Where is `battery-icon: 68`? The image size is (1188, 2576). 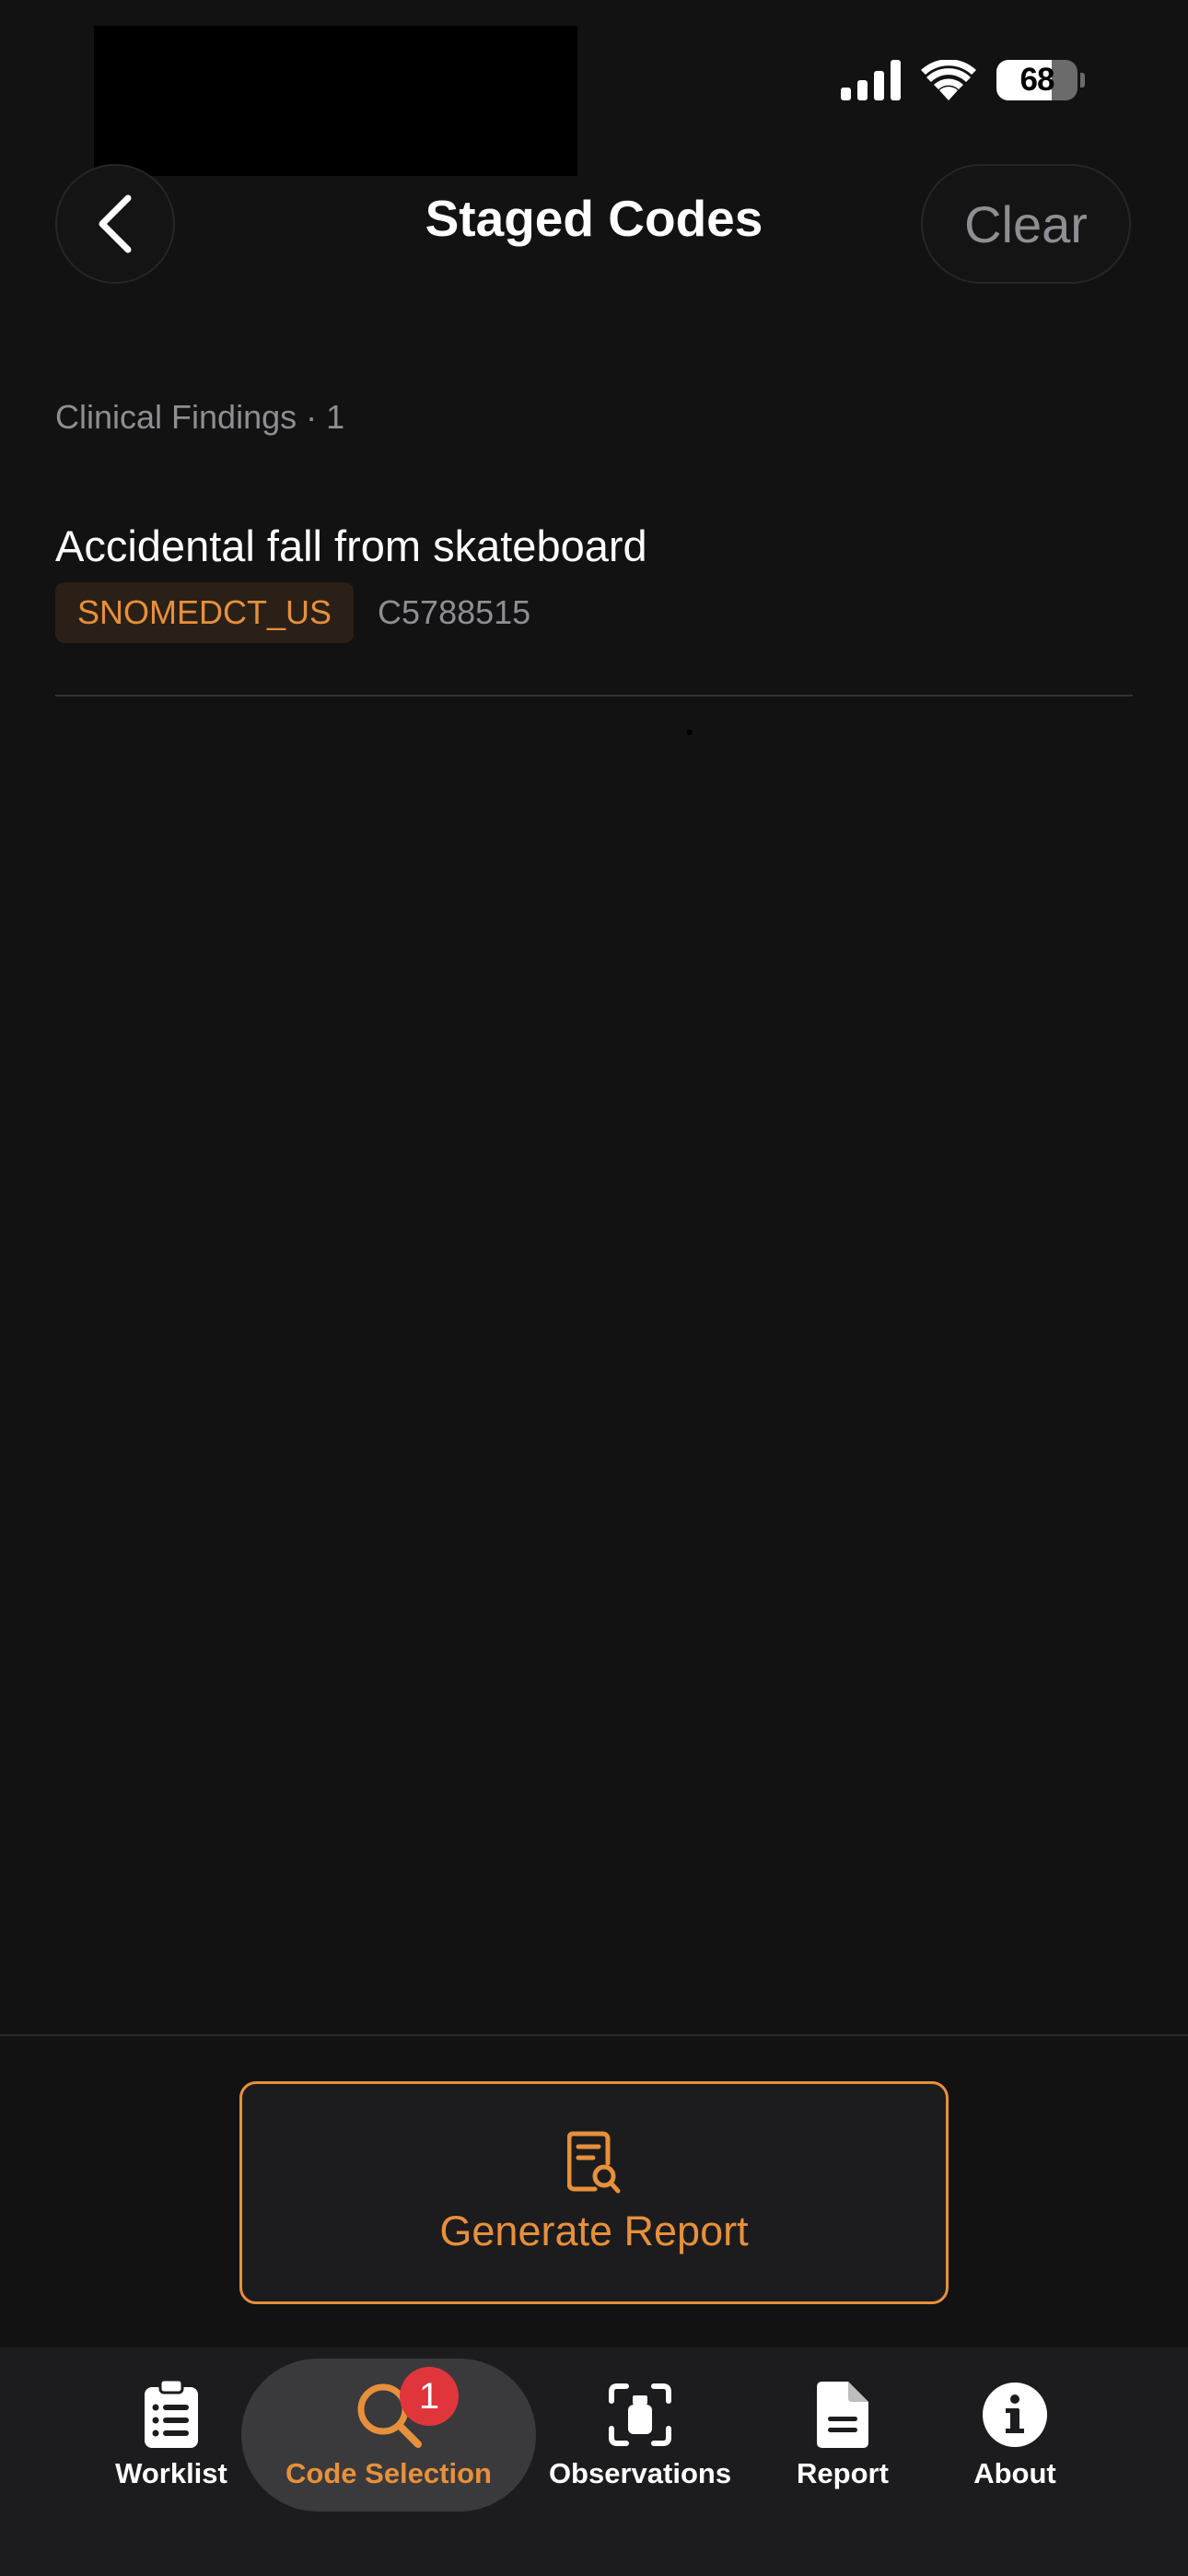 battery-icon: 68 is located at coordinates (1040, 80).